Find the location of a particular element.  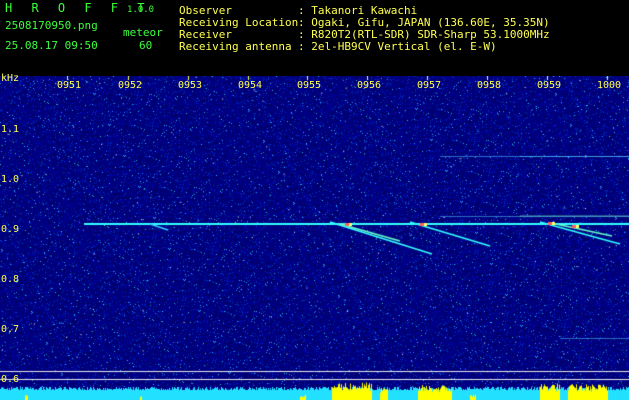

time-tick-label: 0958 is located at coordinates (489, 85).